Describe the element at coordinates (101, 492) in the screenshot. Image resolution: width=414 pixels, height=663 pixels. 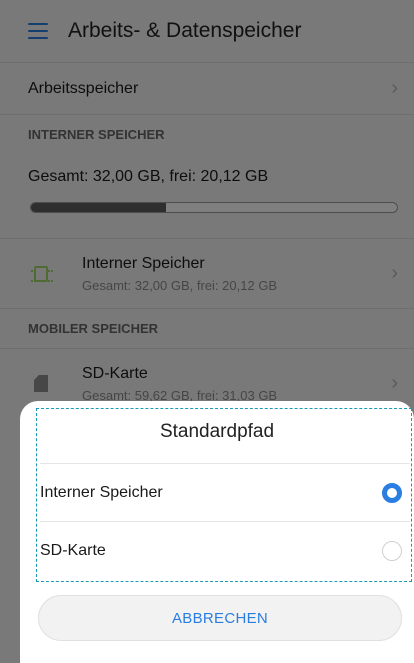
I see `option-label: Interner Speicher` at that location.